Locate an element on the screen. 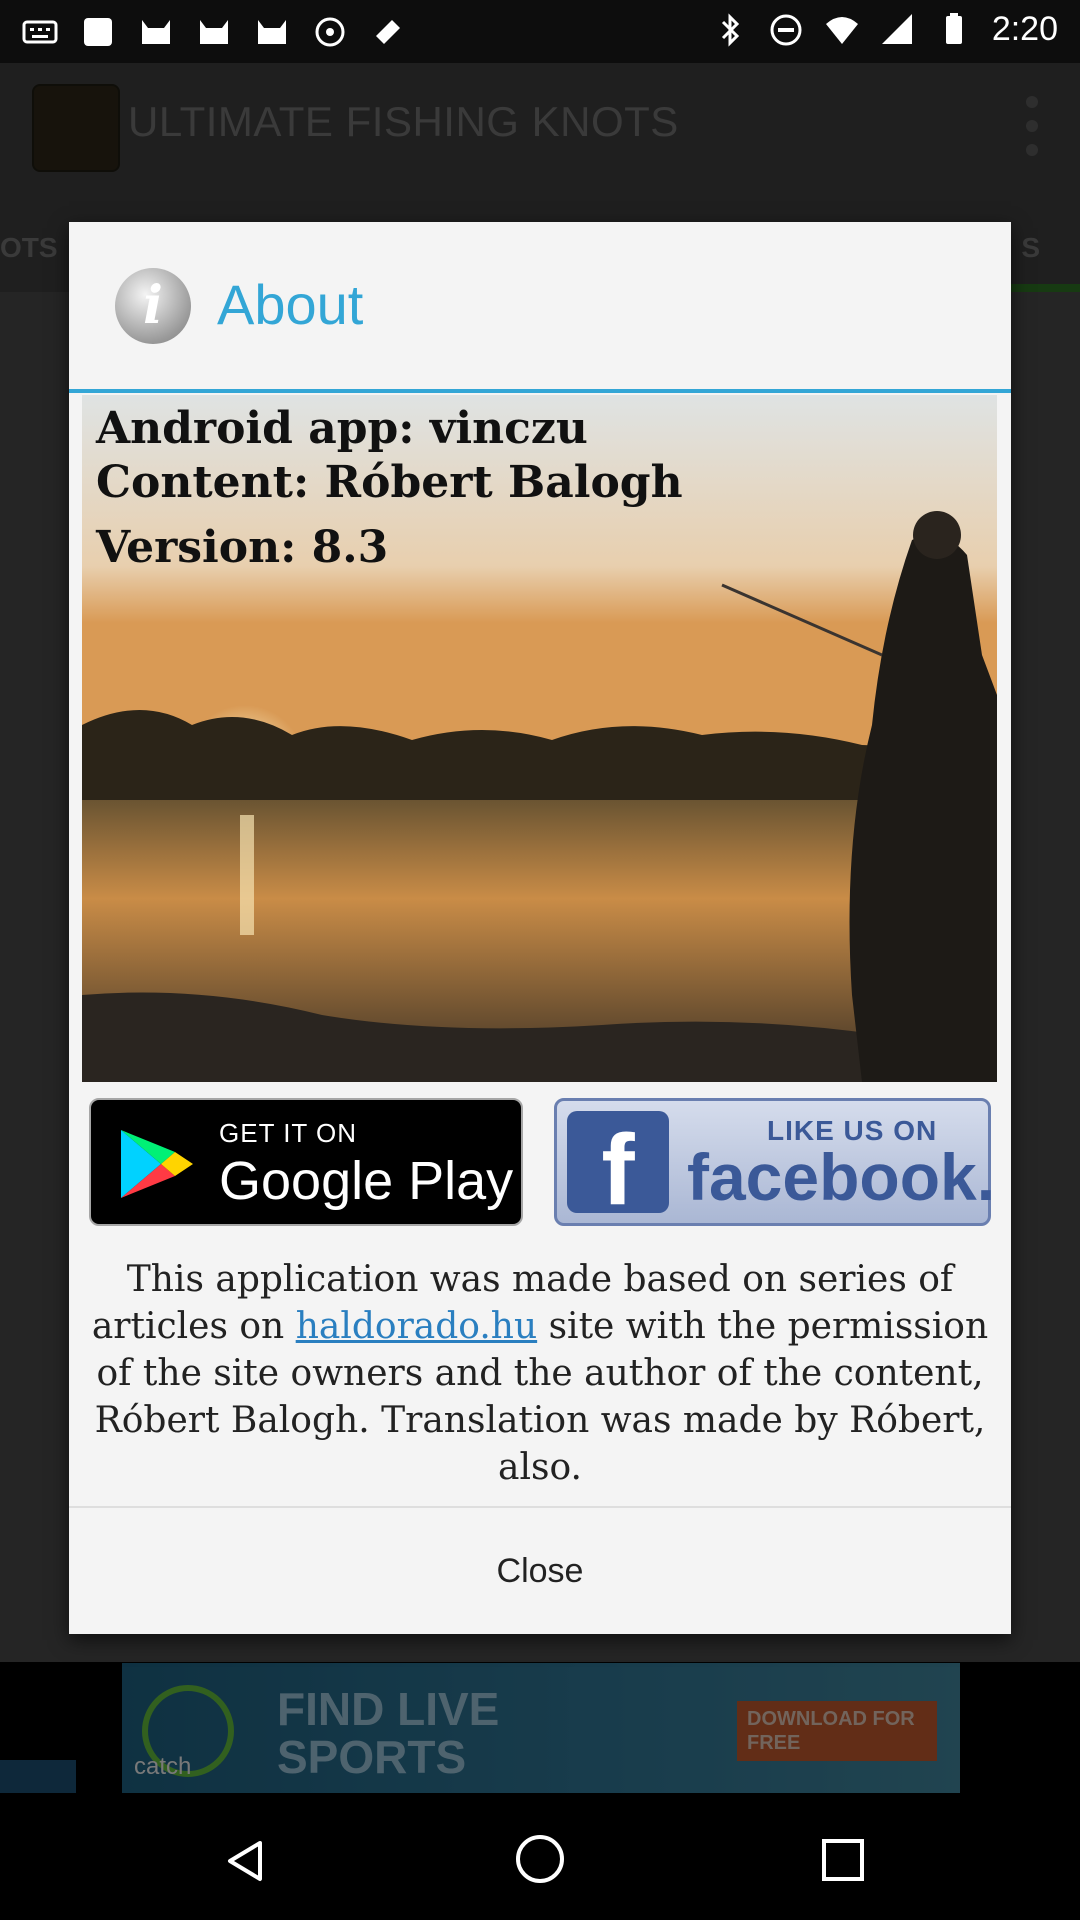 The height and width of the screenshot is (1920, 1080). sync-icon is located at coordinates (330, 32).